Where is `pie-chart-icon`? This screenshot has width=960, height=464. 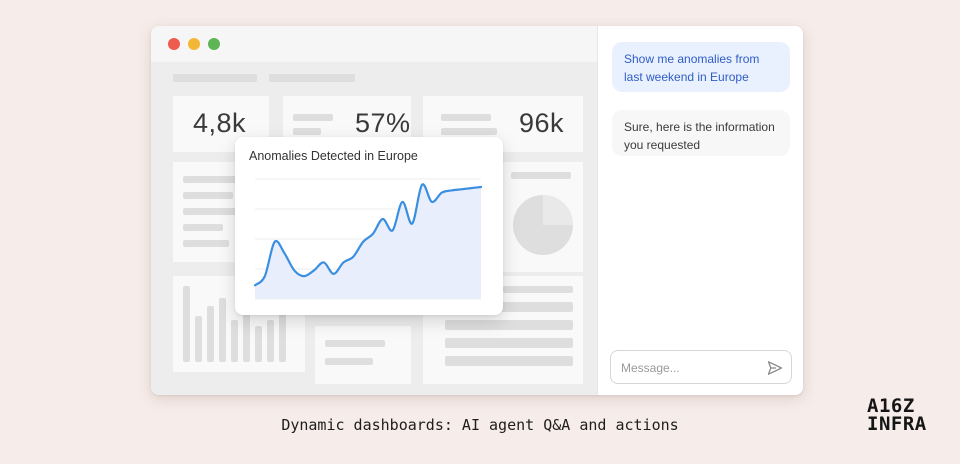
pie-chart-icon is located at coordinates (543, 225).